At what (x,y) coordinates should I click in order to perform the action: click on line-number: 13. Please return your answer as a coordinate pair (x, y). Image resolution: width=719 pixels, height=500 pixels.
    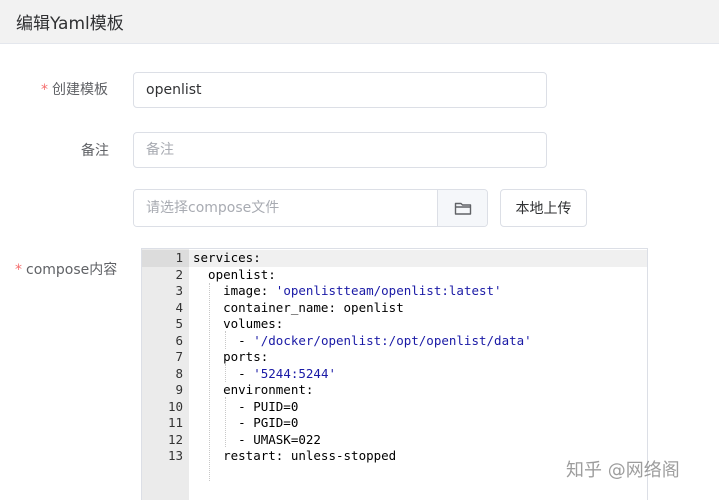
    Looking at the image, I should click on (175, 455).